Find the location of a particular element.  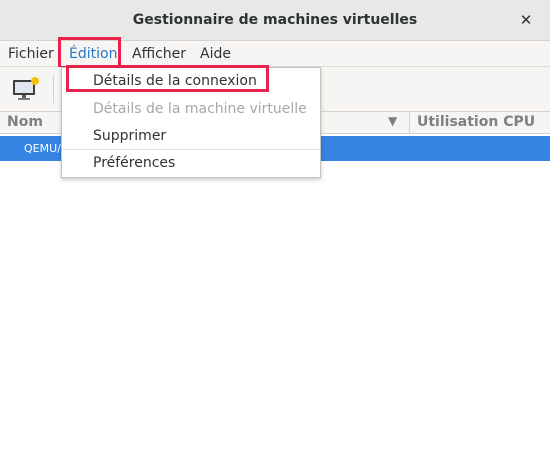

menu-afficher: Afficher is located at coordinates (159, 54).